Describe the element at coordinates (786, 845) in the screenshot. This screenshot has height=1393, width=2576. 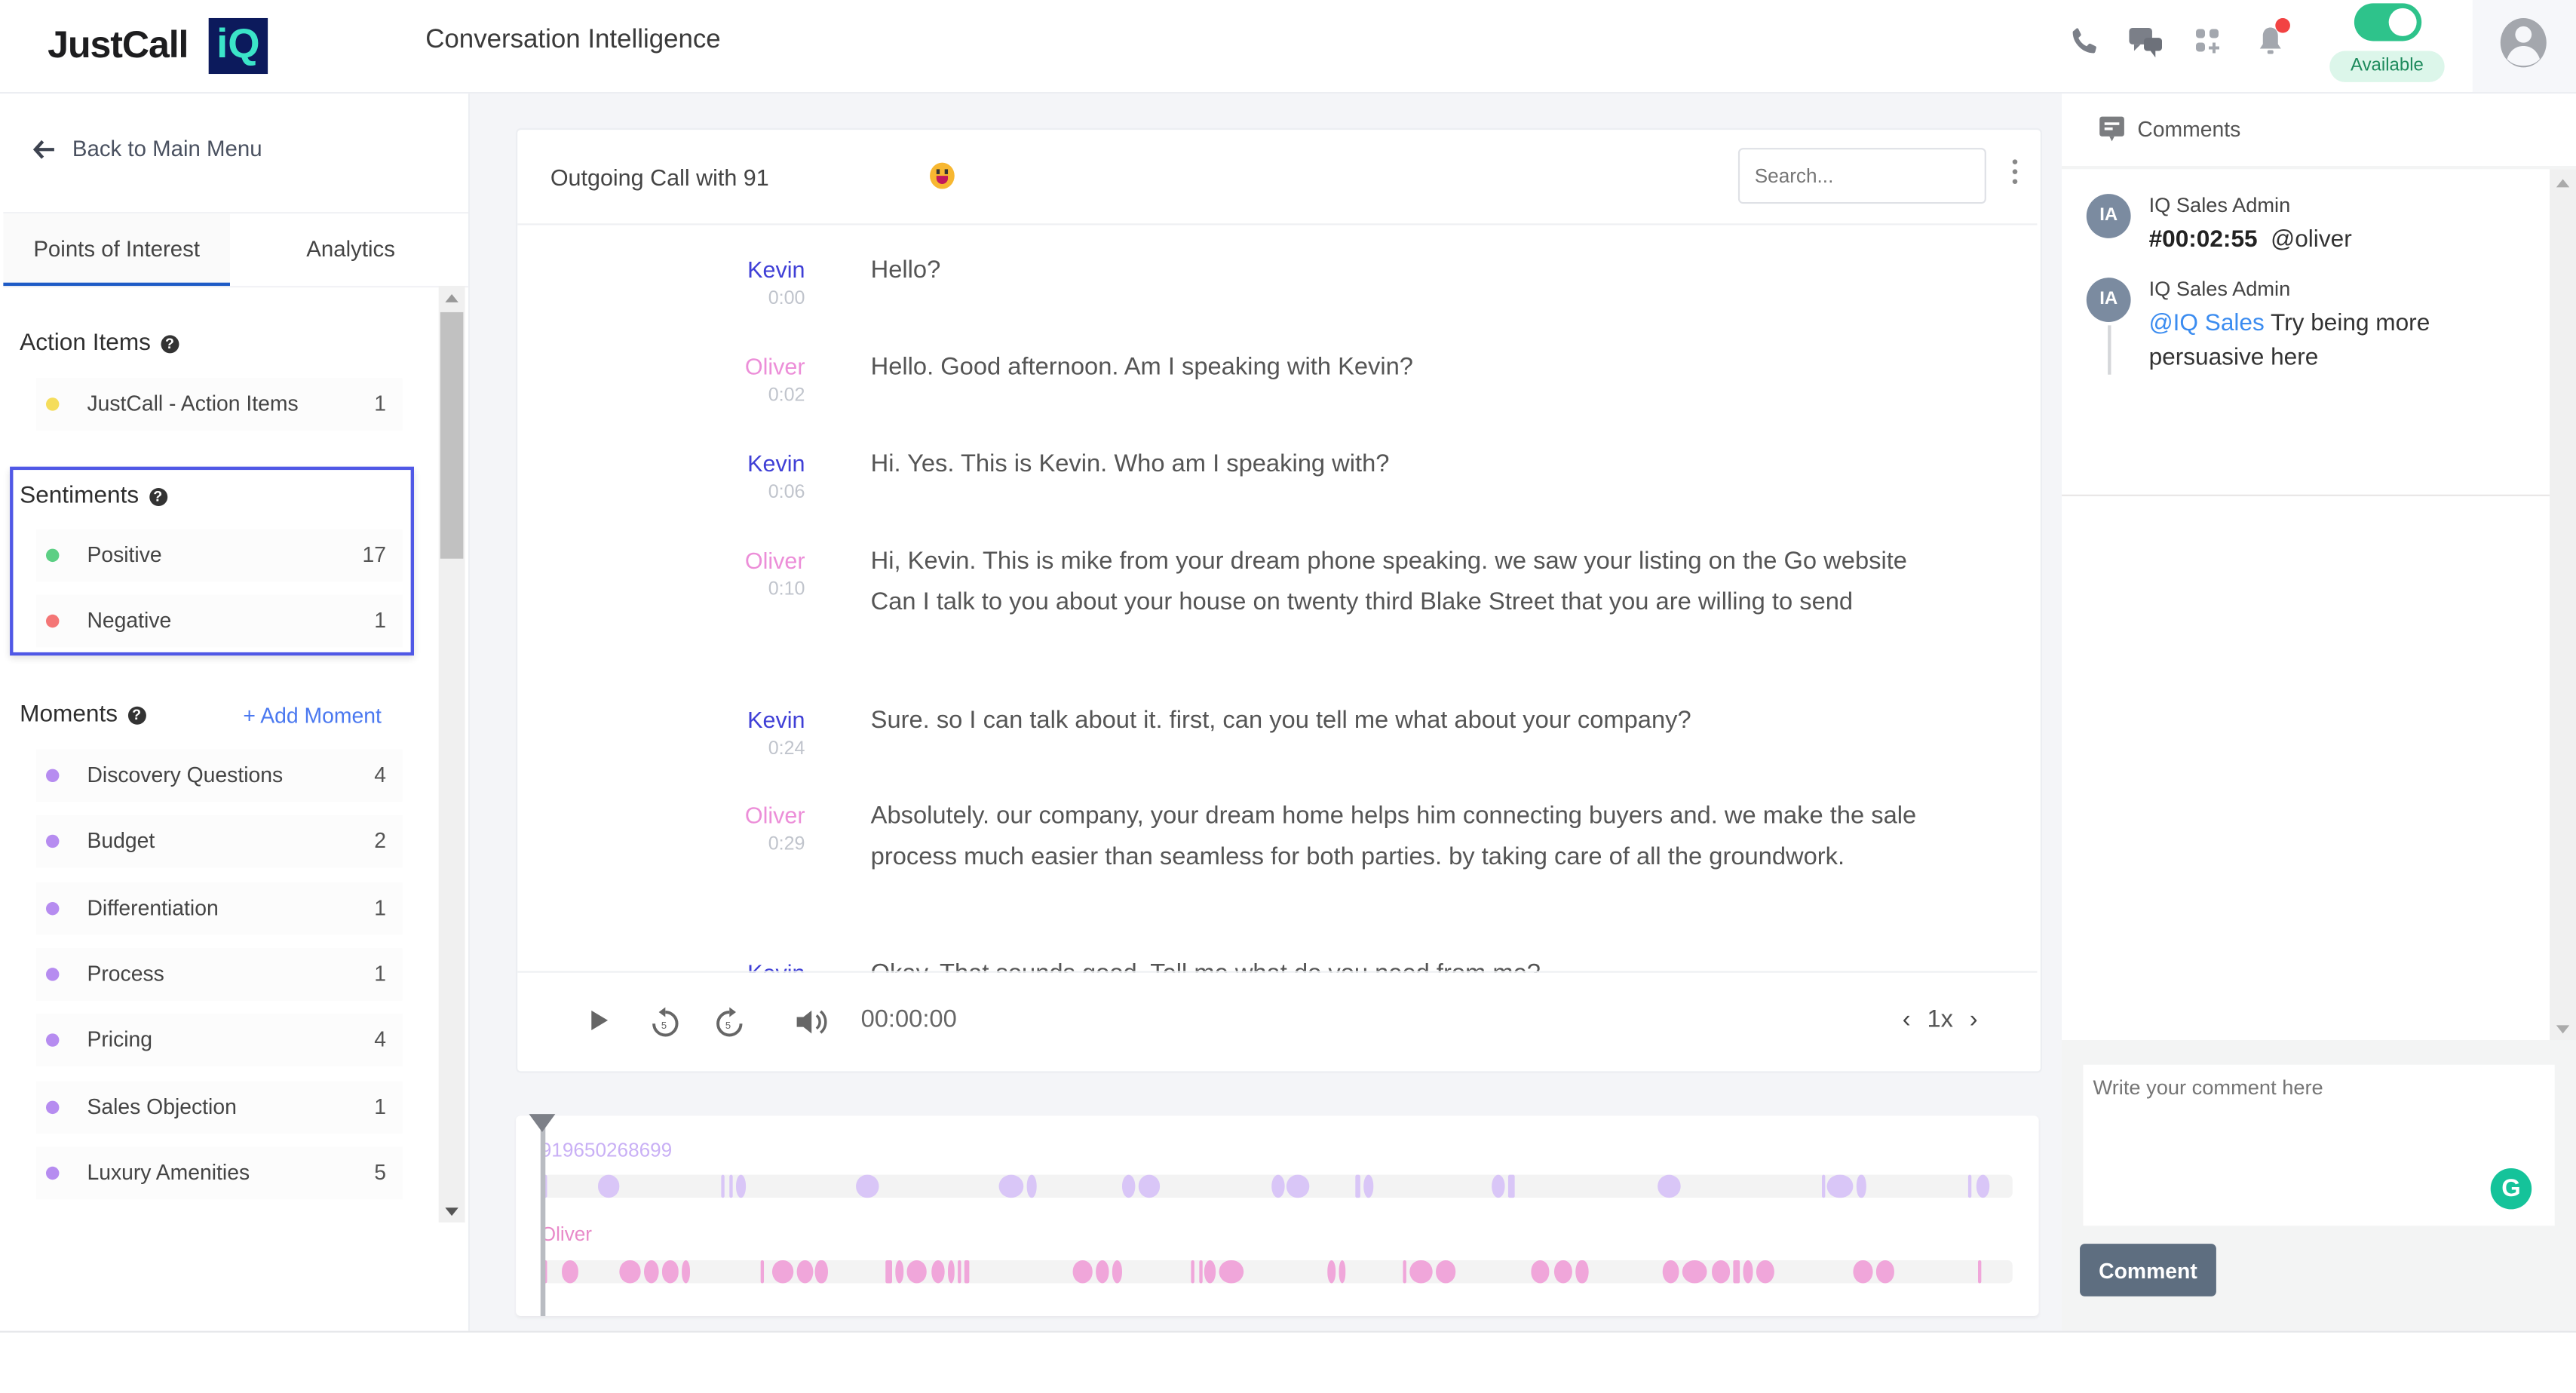
I see `utterance-timestamp: 0:29` at that location.